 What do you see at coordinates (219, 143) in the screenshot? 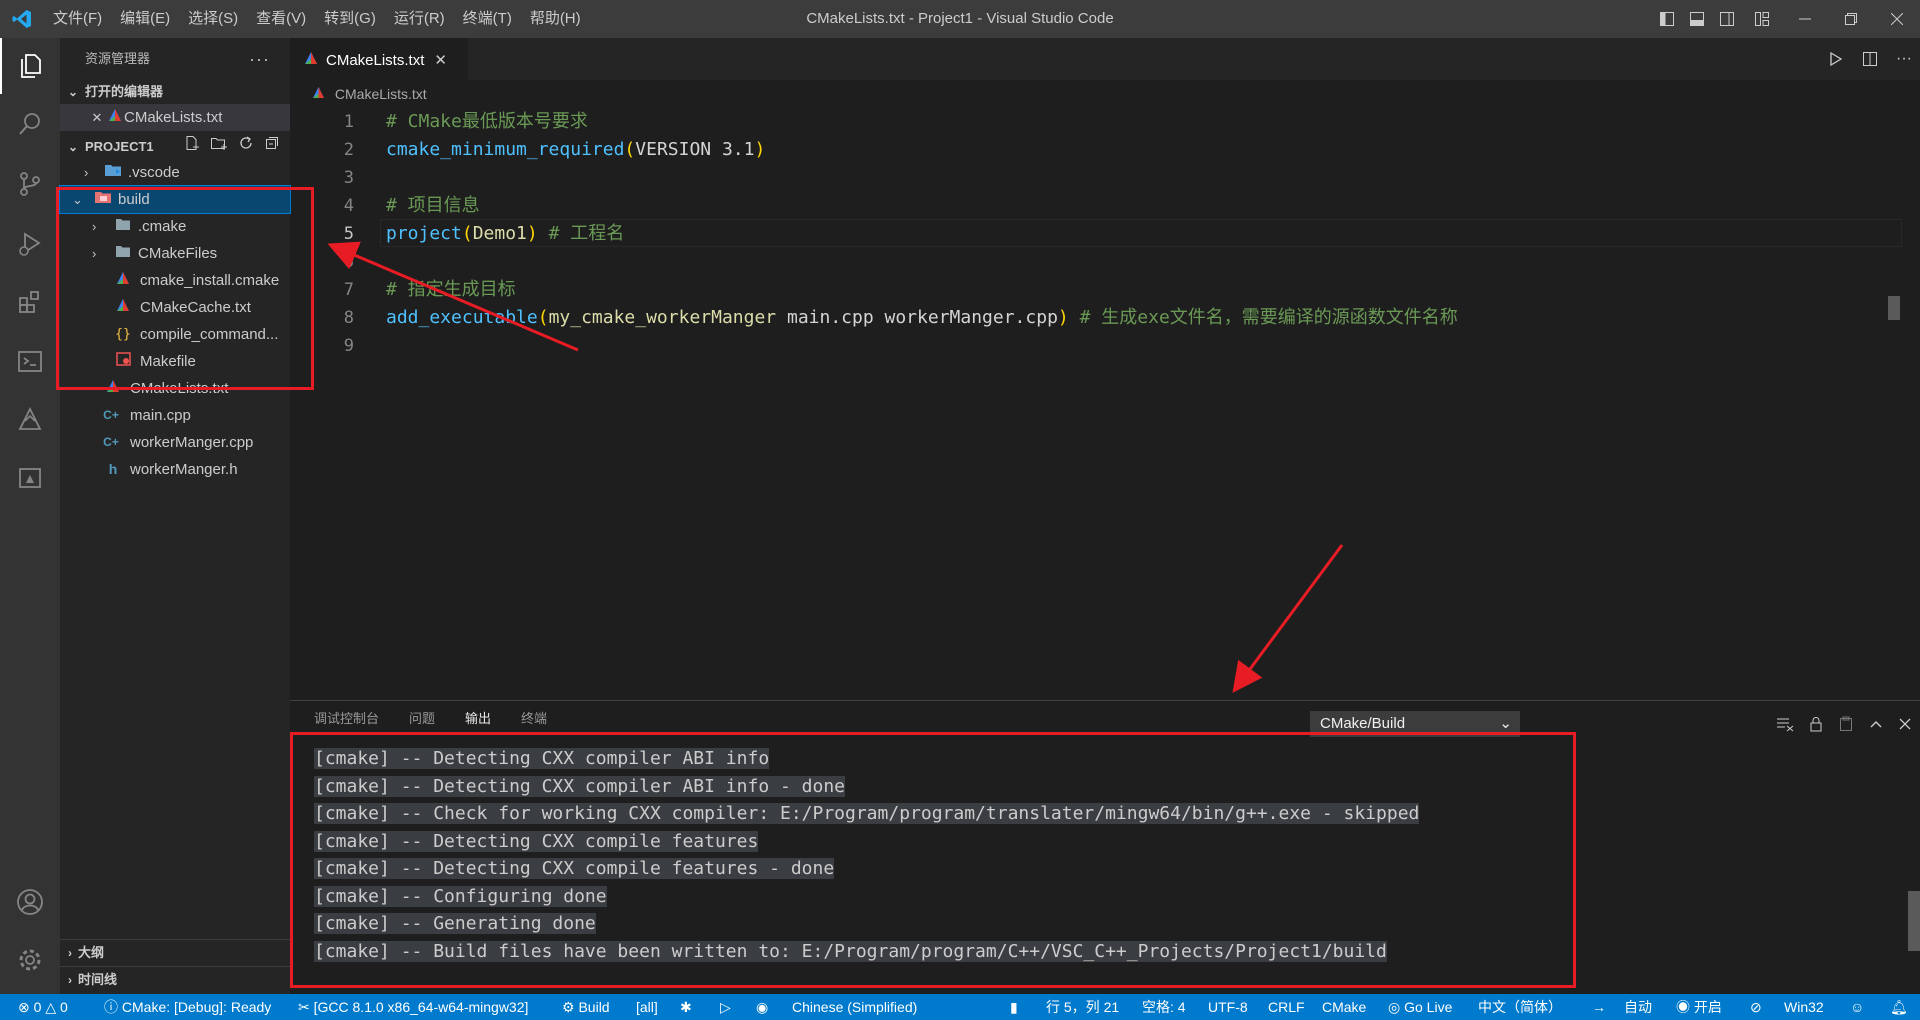
I see `new-folder-icon` at bounding box center [219, 143].